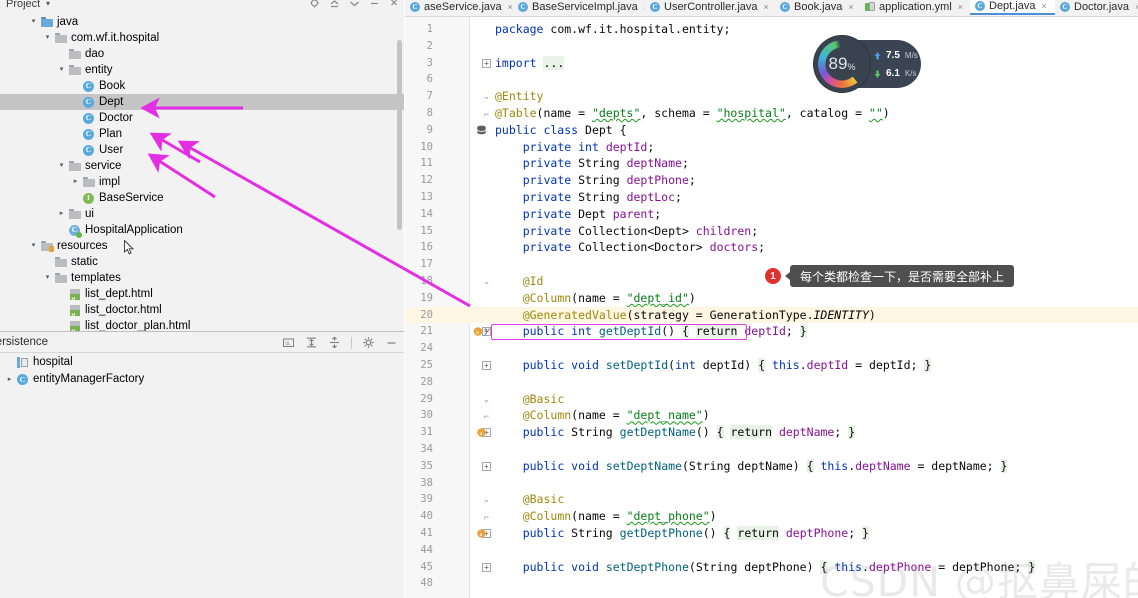 This screenshot has width=1138, height=598. I want to click on tree-item-dao: dao, so click(202, 54).